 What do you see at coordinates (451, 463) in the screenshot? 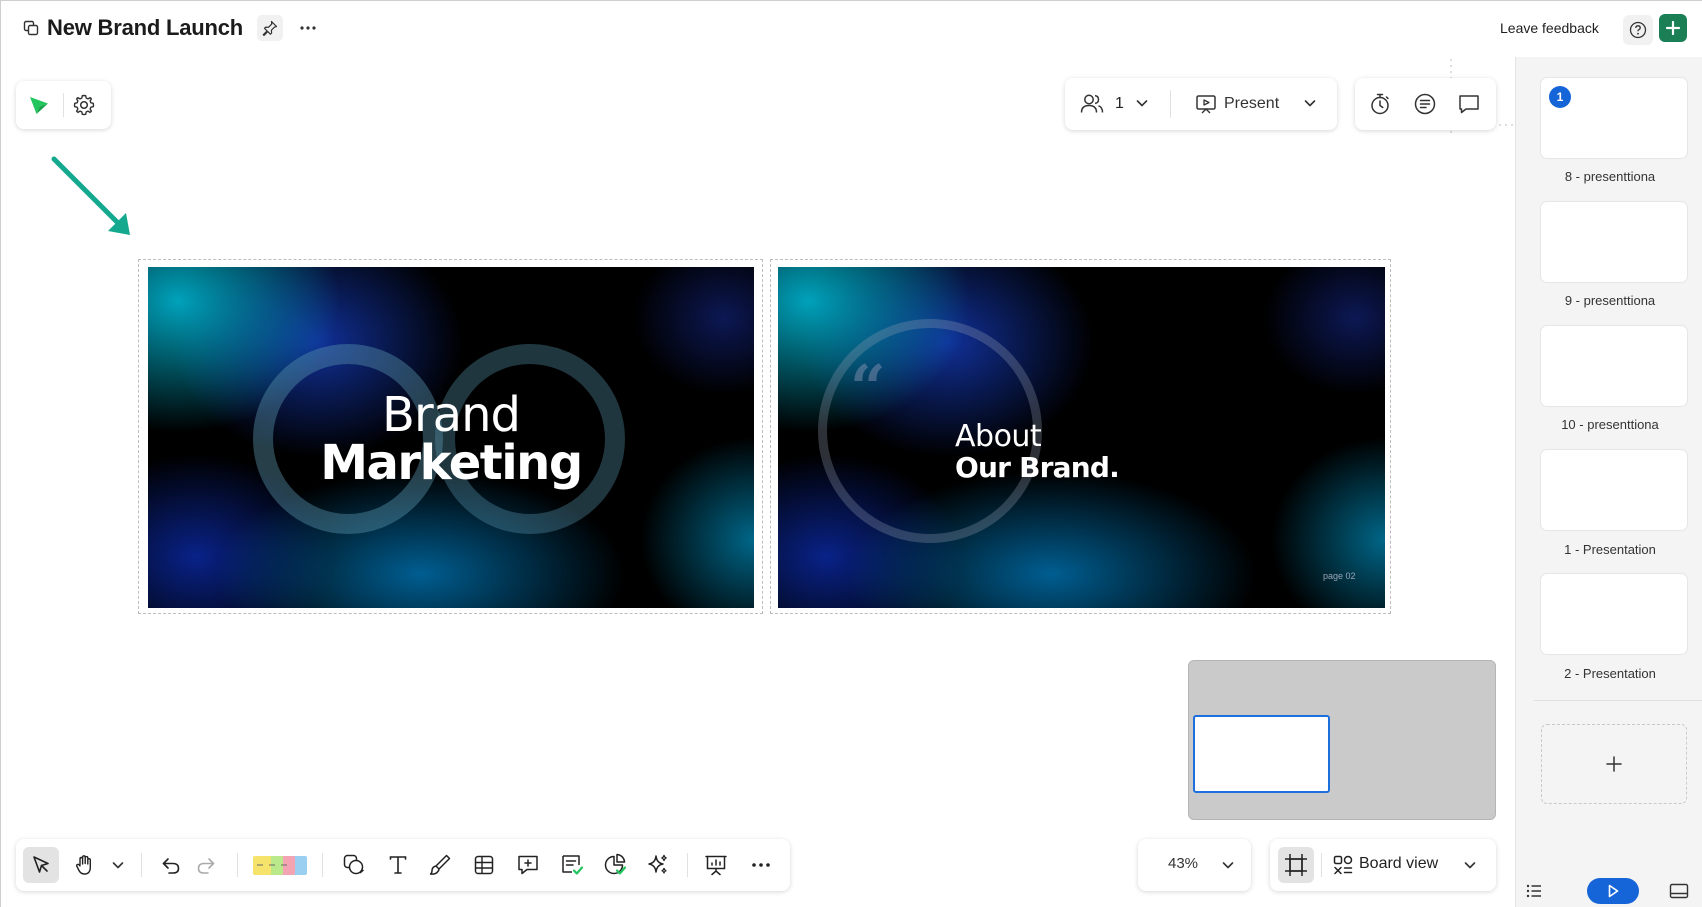
I see `slide-title-line2: Marketing` at bounding box center [451, 463].